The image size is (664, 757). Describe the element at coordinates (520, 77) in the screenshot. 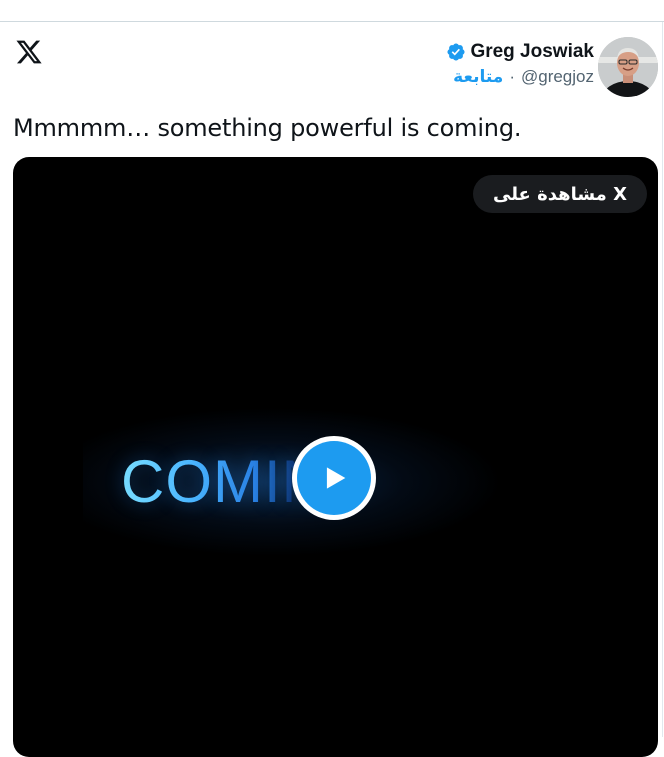

I see `author-meta-row: متابعة · @gregjoz` at that location.